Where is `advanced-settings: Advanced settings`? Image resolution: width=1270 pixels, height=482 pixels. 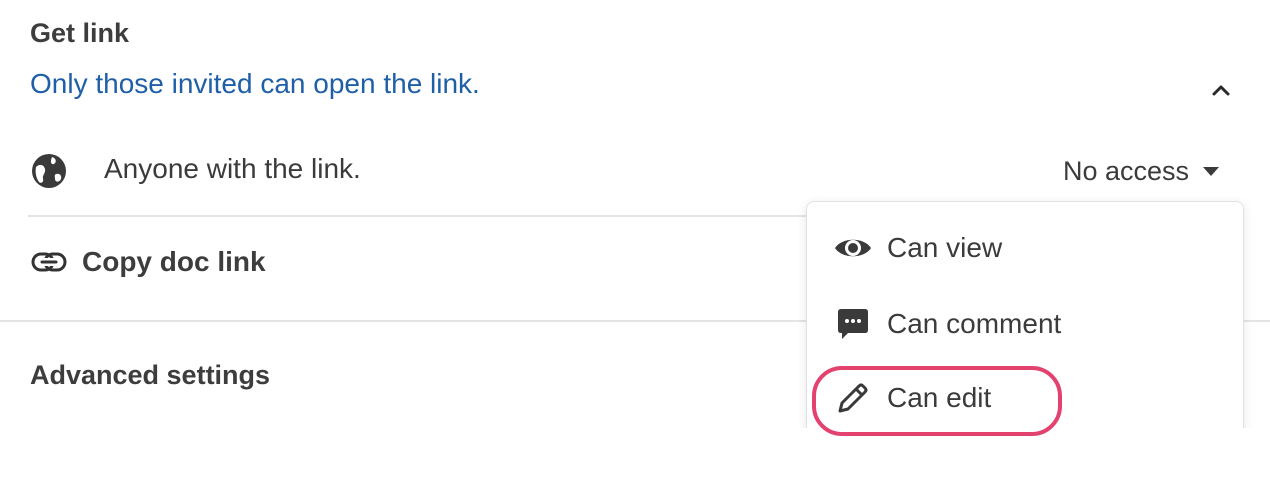
advanced-settings: Advanced settings is located at coordinates (150, 375).